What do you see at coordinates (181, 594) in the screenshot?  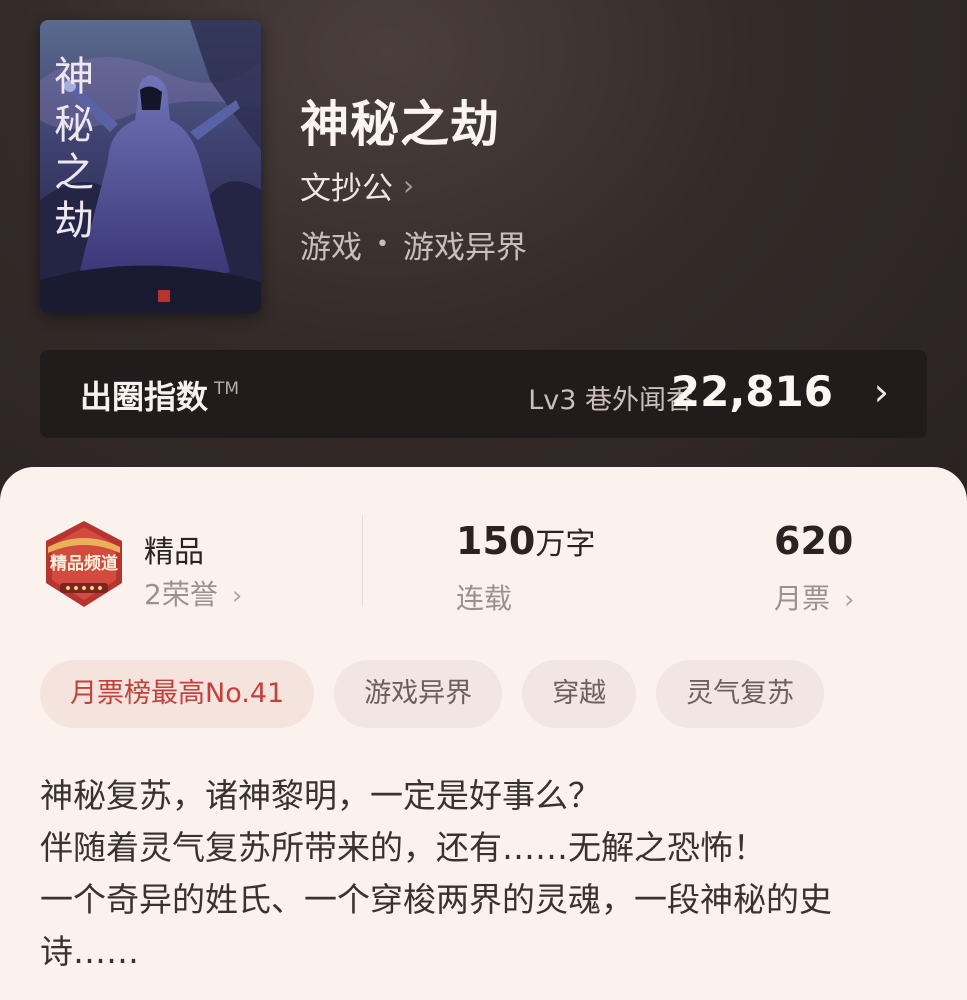 I see `honors-count: 2荣誉` at bounding box center [181, 594].